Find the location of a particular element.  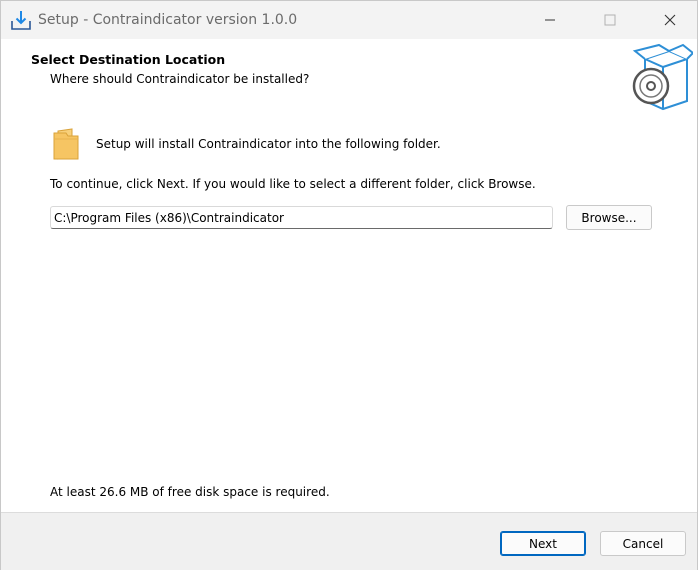

installer-download-icon is located at coordinates (21, 20).